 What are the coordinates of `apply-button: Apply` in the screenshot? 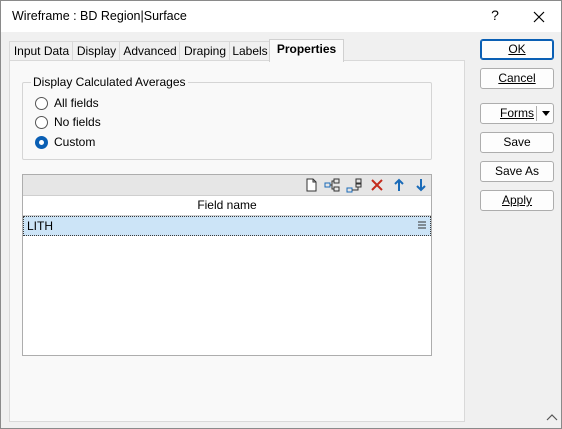 It's located at (517, 200).